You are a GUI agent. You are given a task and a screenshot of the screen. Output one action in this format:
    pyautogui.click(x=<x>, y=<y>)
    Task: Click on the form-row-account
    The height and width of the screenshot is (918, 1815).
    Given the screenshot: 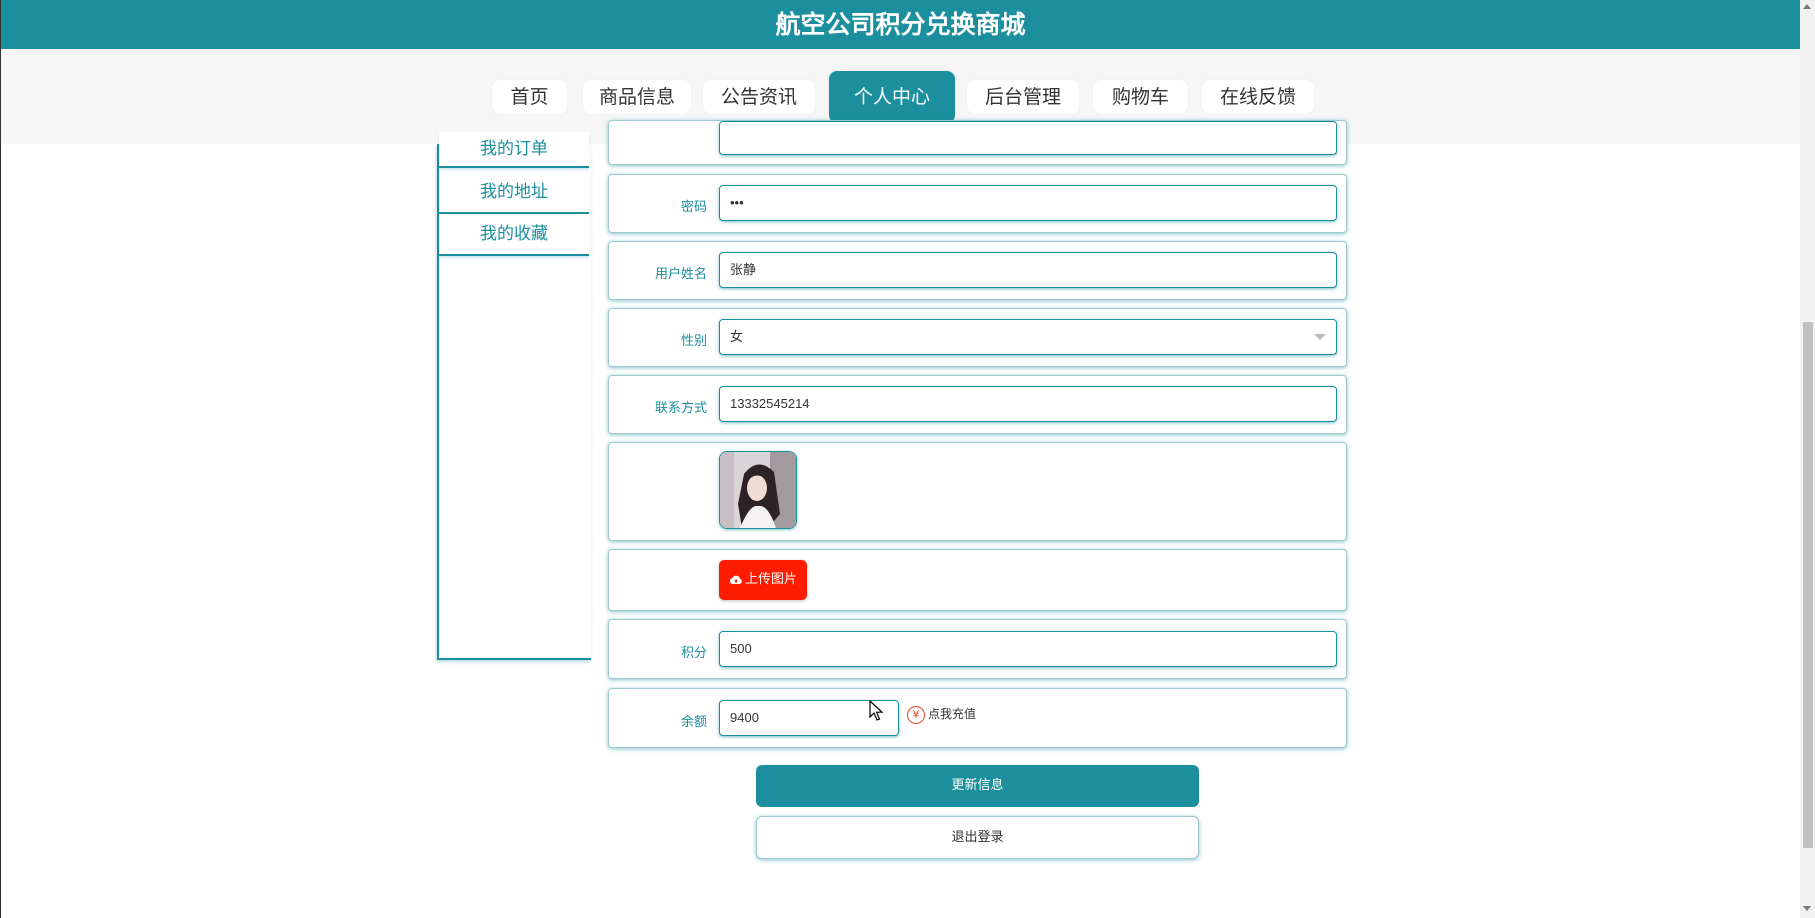 What is the action you would take?
    pyautogui.click(x=977, y=142)
    